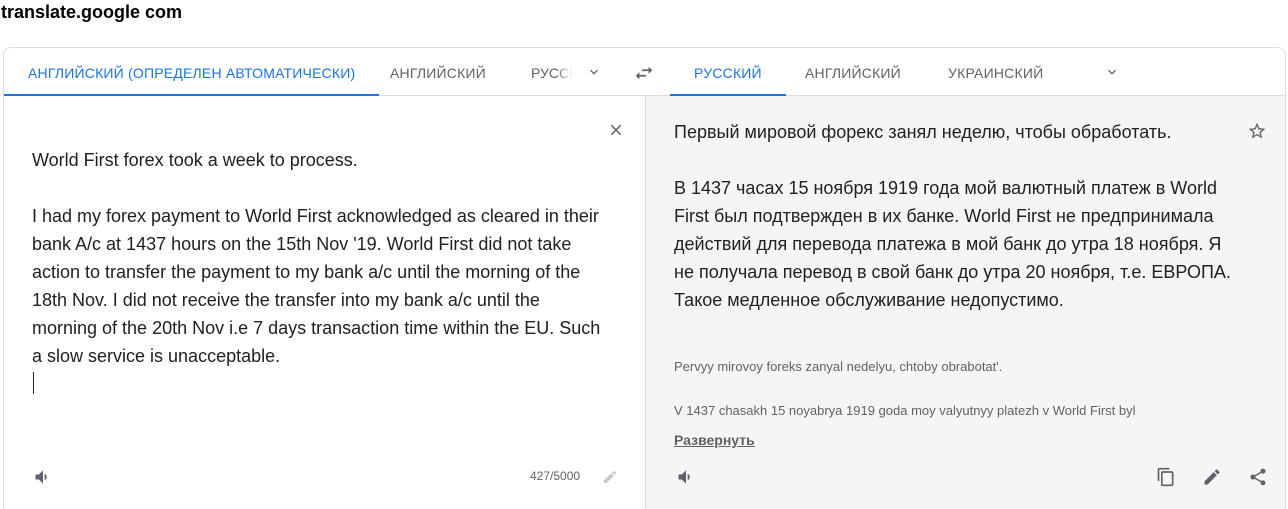 Image resolution: width=1288 pixels, height=509 pixels. I want to click on listen-source-button, so click(43, 477).